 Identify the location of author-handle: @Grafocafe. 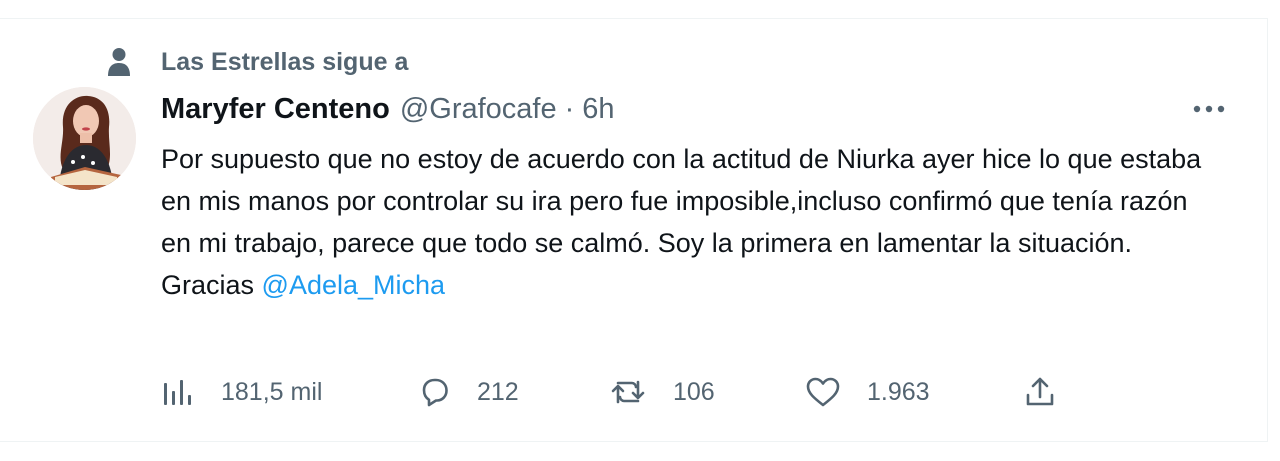
(478, 109).